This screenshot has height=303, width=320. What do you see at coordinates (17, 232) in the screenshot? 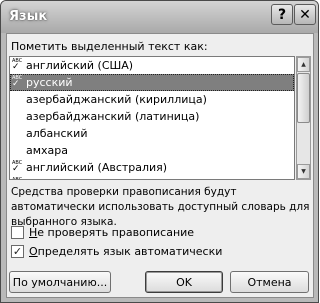
I see `no-proofing-checkbox` at bounding box center [17, 232].